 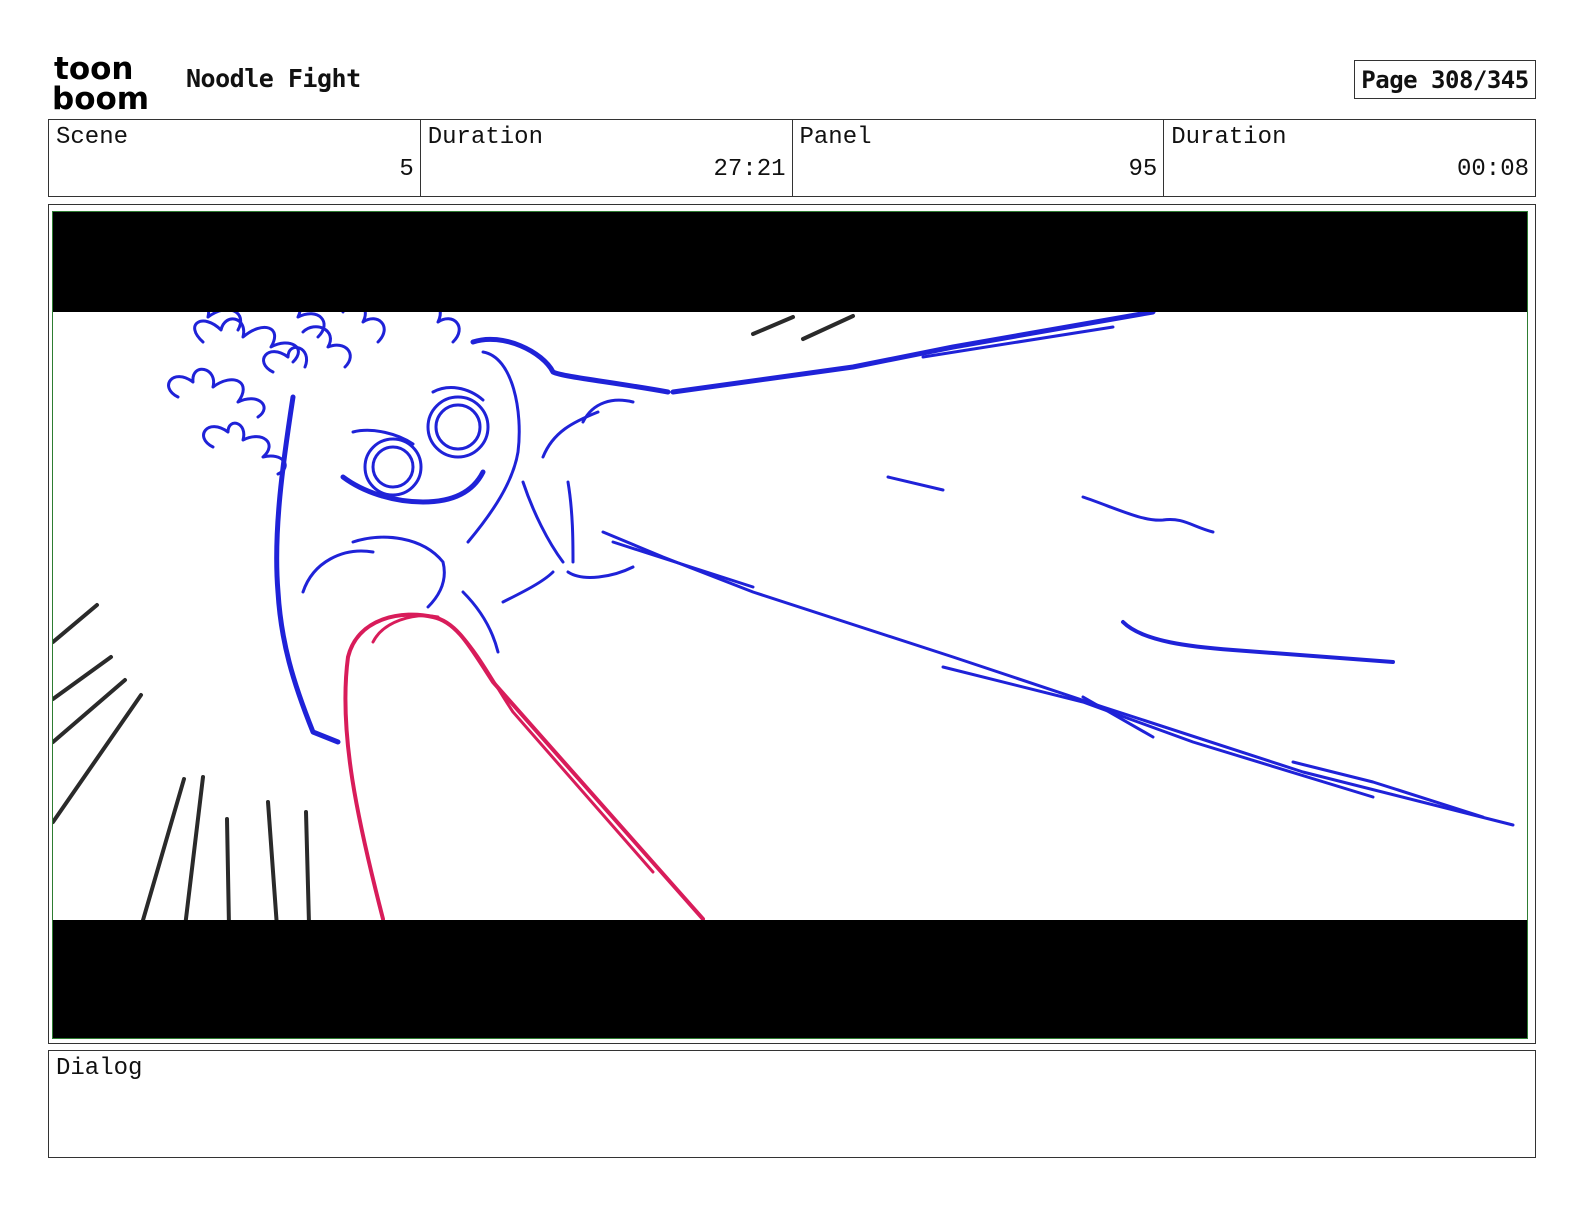 I want to click on panel-value: 95, so click(x=1143, y=169).